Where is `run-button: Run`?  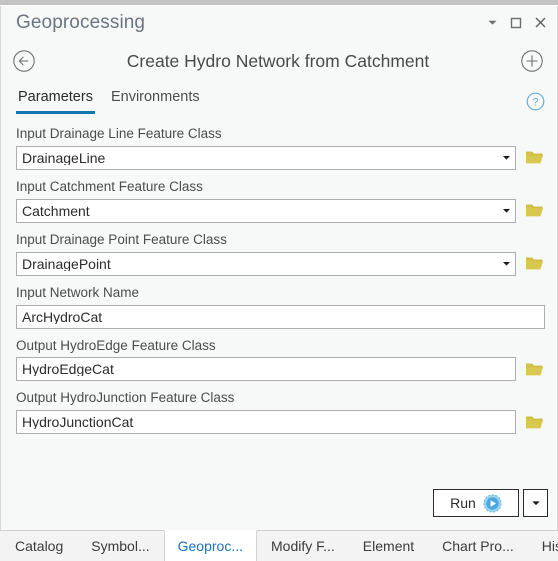
run-button: Run is located at coordinates (476, 503).